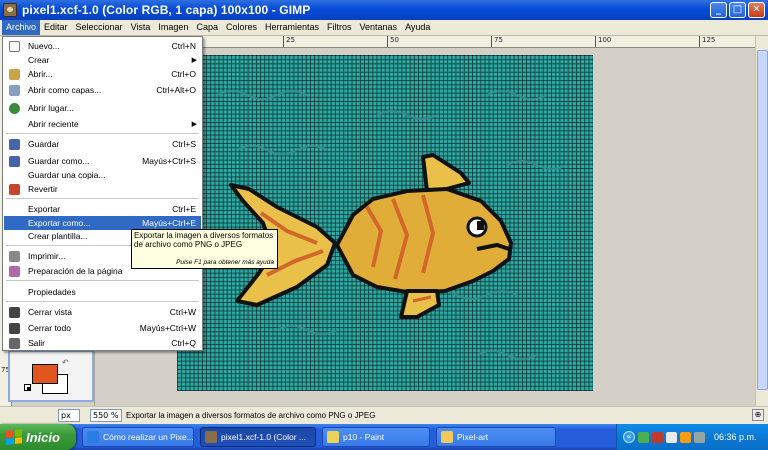 The image size is (768, 450). Describe the element at coordinates (14, 437) in the screenshot. I see `windows-logo-icon` at that location.